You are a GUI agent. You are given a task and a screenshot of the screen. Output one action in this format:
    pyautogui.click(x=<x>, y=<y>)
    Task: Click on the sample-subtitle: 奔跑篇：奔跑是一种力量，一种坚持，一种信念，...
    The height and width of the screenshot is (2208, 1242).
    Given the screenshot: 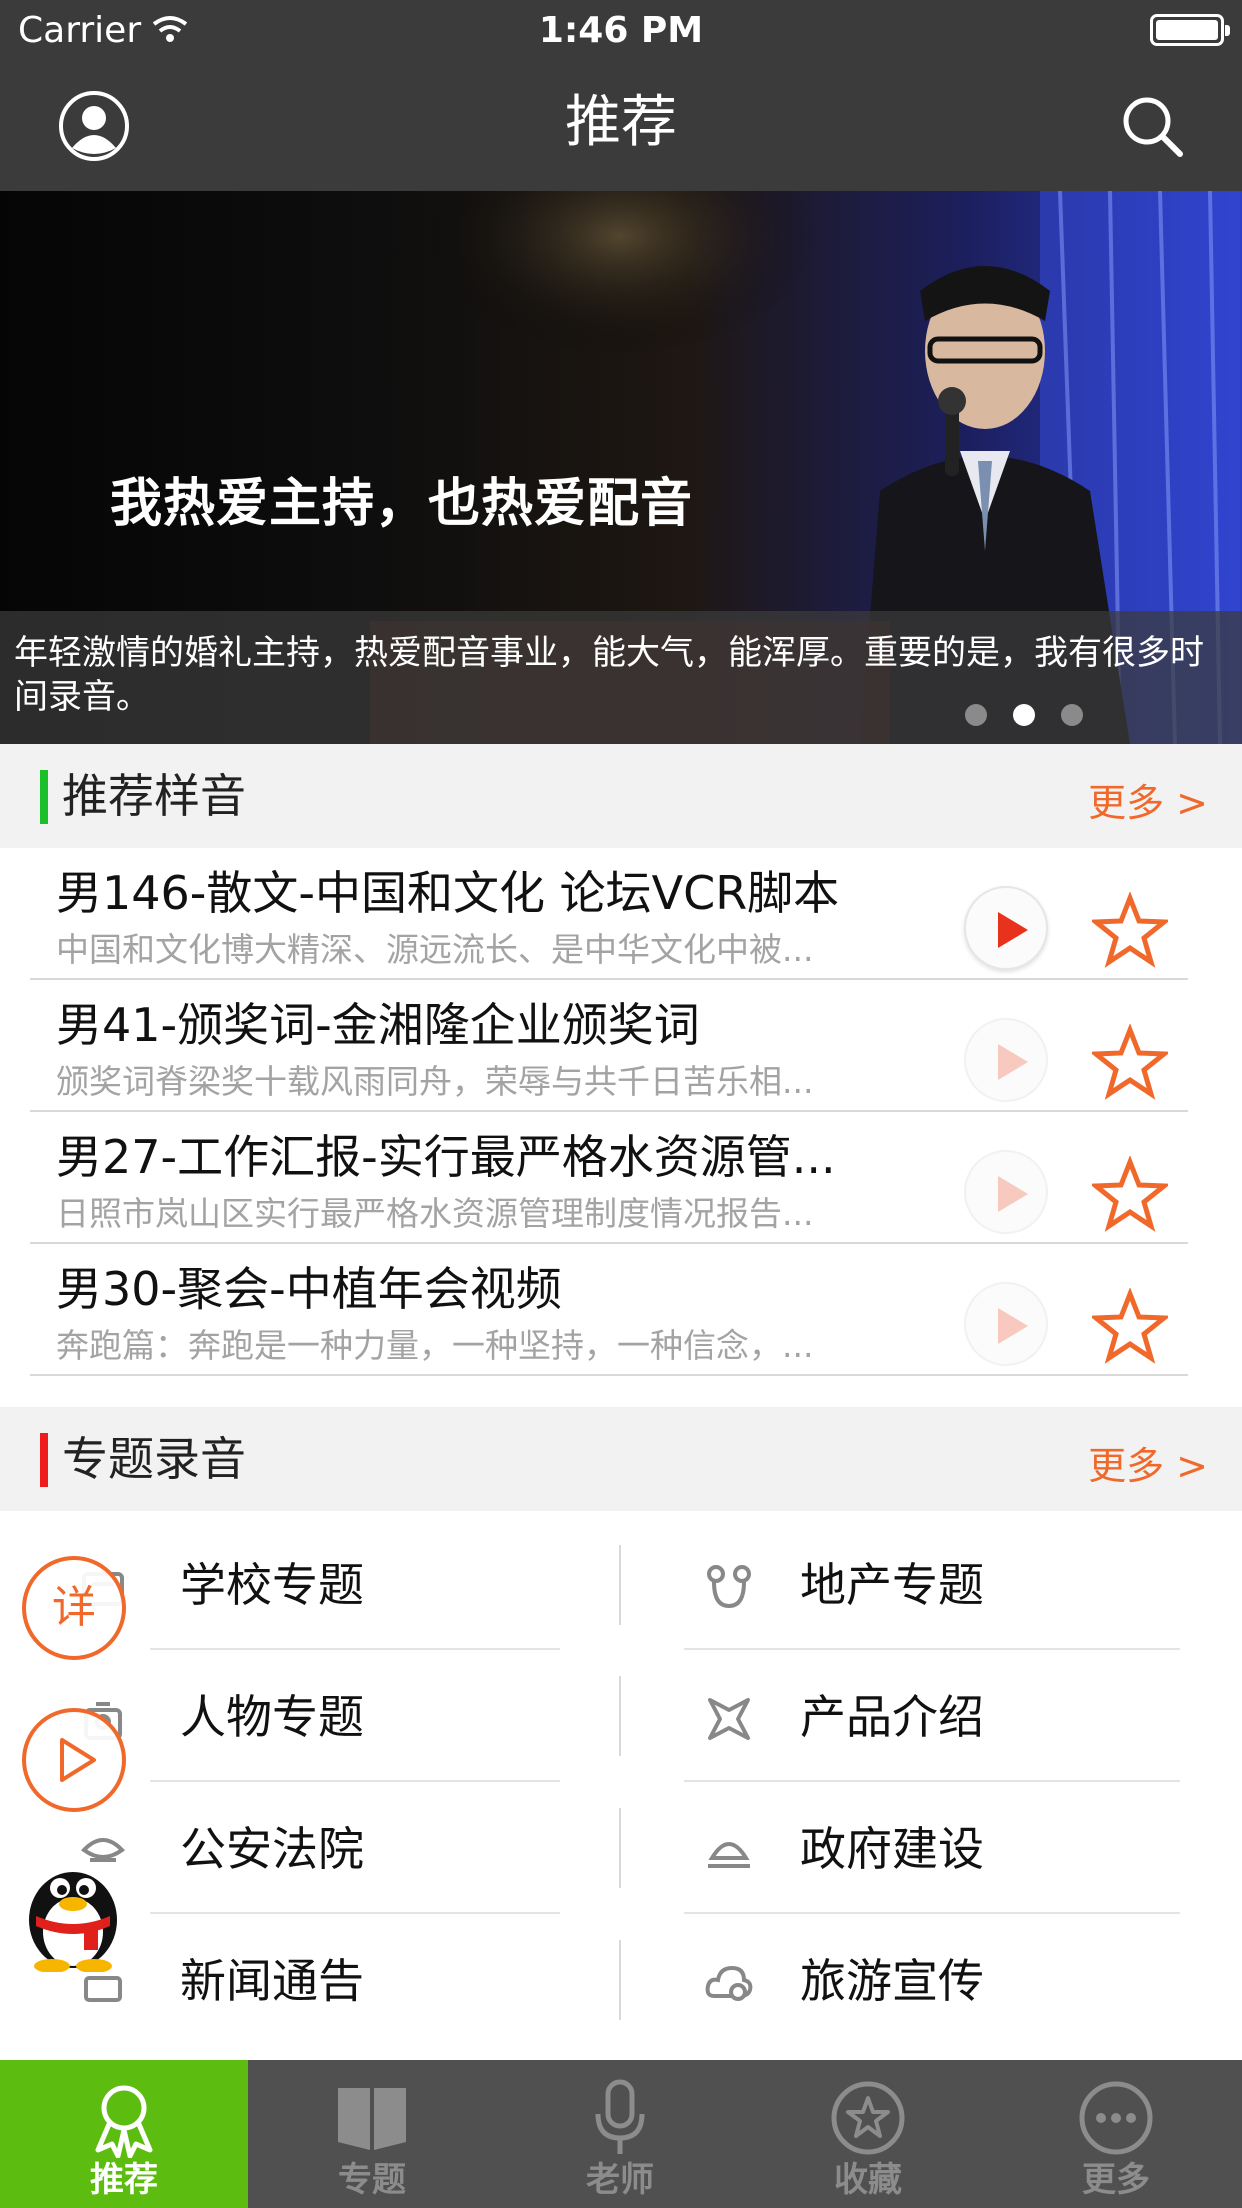 What is the action you would take?
    pyautogui.click(x=435, y=1345)
    